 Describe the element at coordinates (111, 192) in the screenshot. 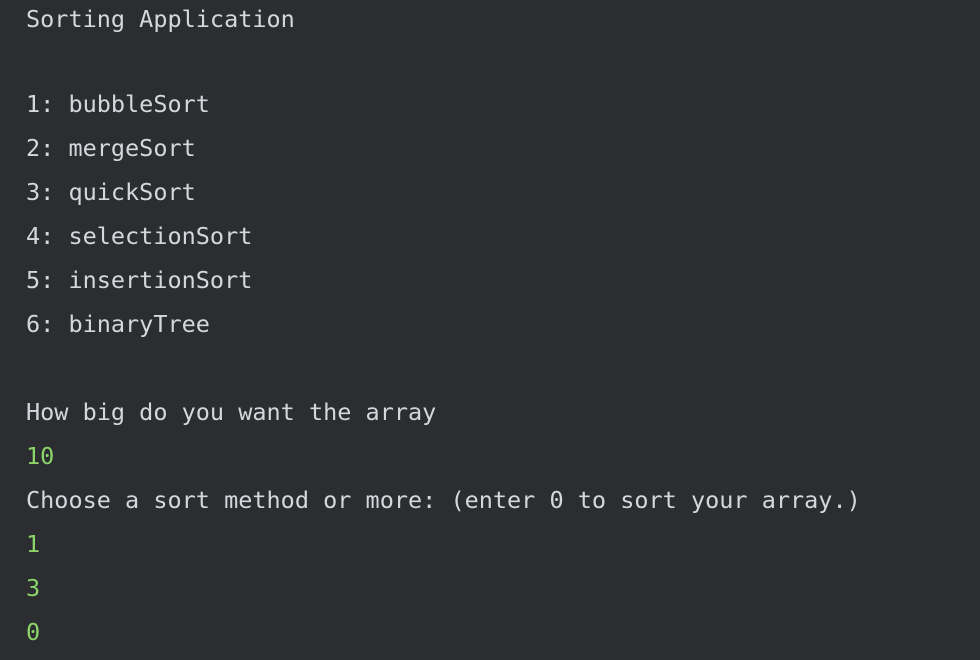

I see `menu-item-quick-sort: 3: quickSort` at that location.